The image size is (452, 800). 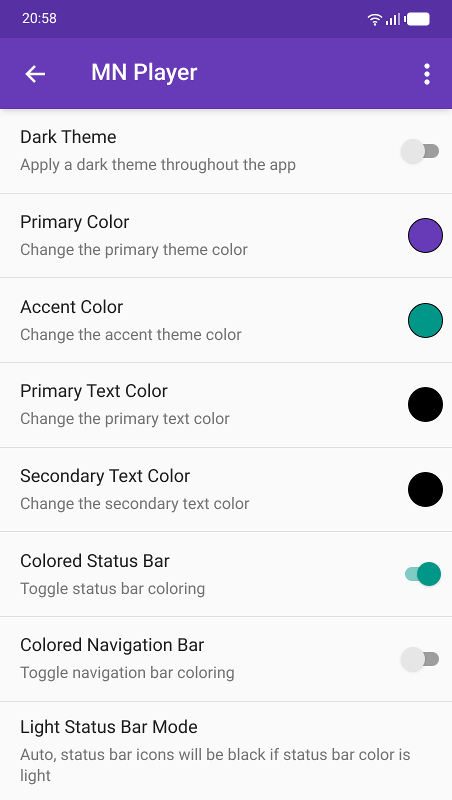 I want to click on battery-icon, so click(x=417, y=19).